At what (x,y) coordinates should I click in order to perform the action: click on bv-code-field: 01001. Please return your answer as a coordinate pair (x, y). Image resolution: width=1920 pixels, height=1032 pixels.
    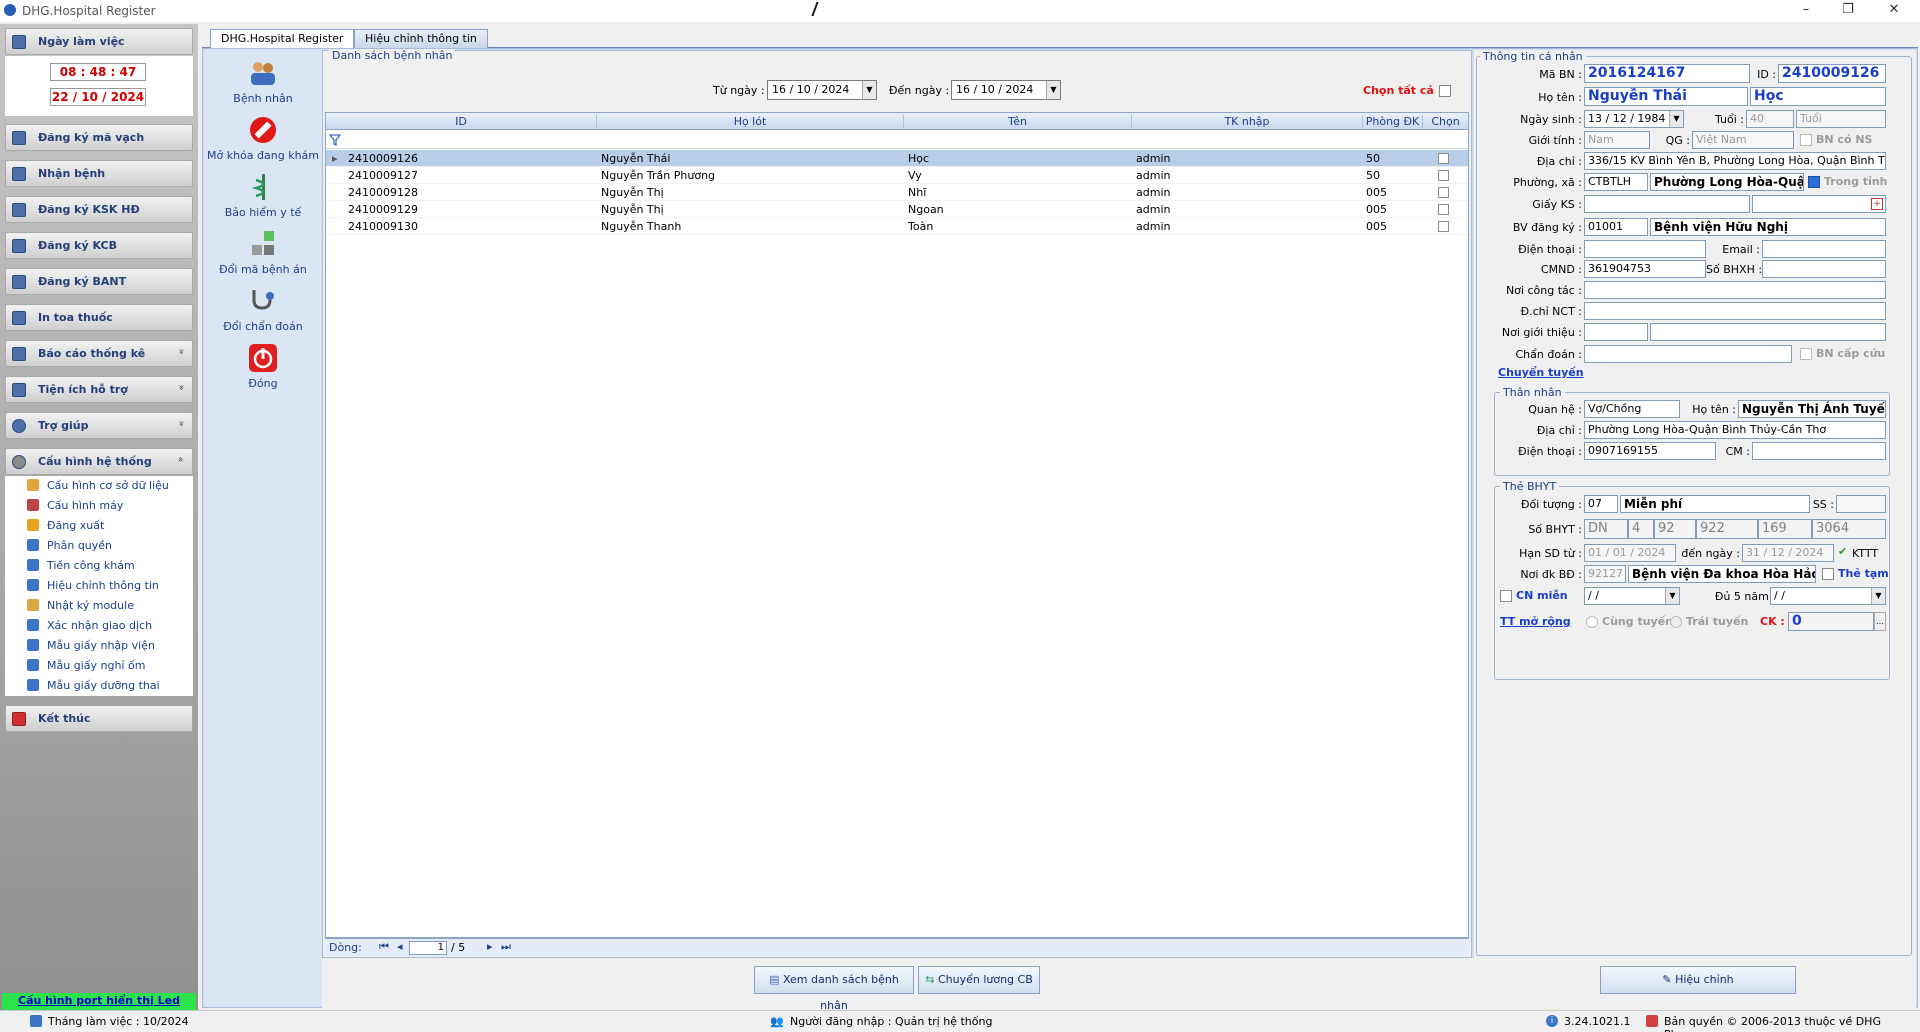
    Looking at the image, I should click on (1616, 227).